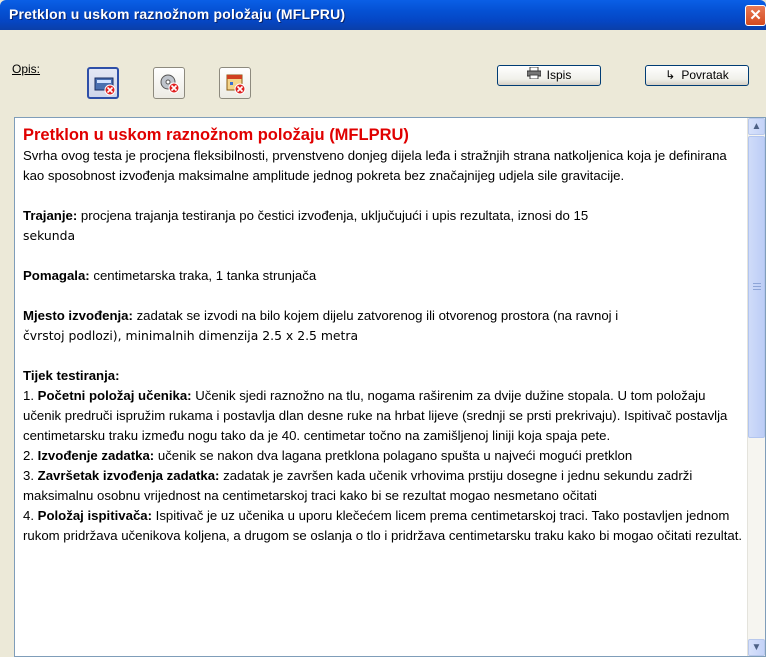  I want to click on disk-remove-icon, so click(170, 84).